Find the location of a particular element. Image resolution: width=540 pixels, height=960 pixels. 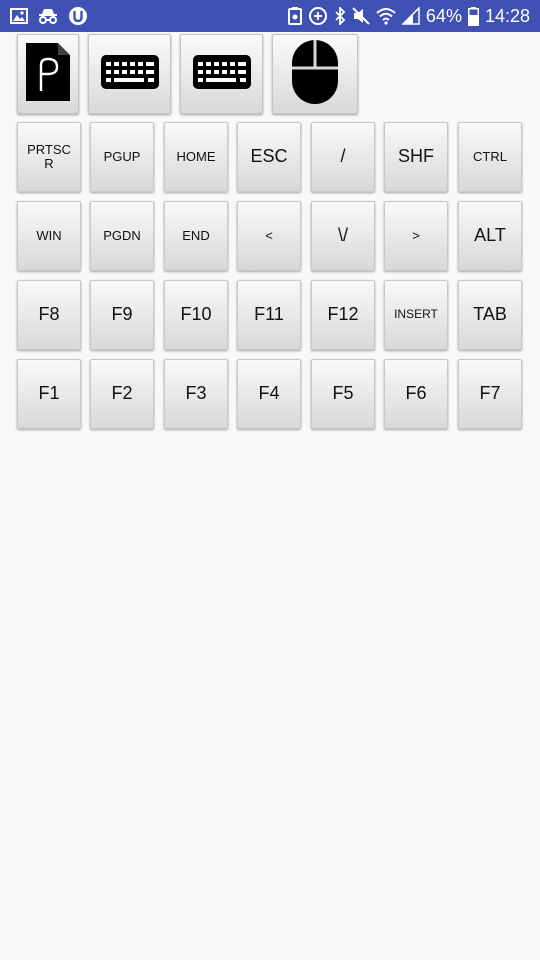

u-badge-icon is located at coordinates (78, 16).